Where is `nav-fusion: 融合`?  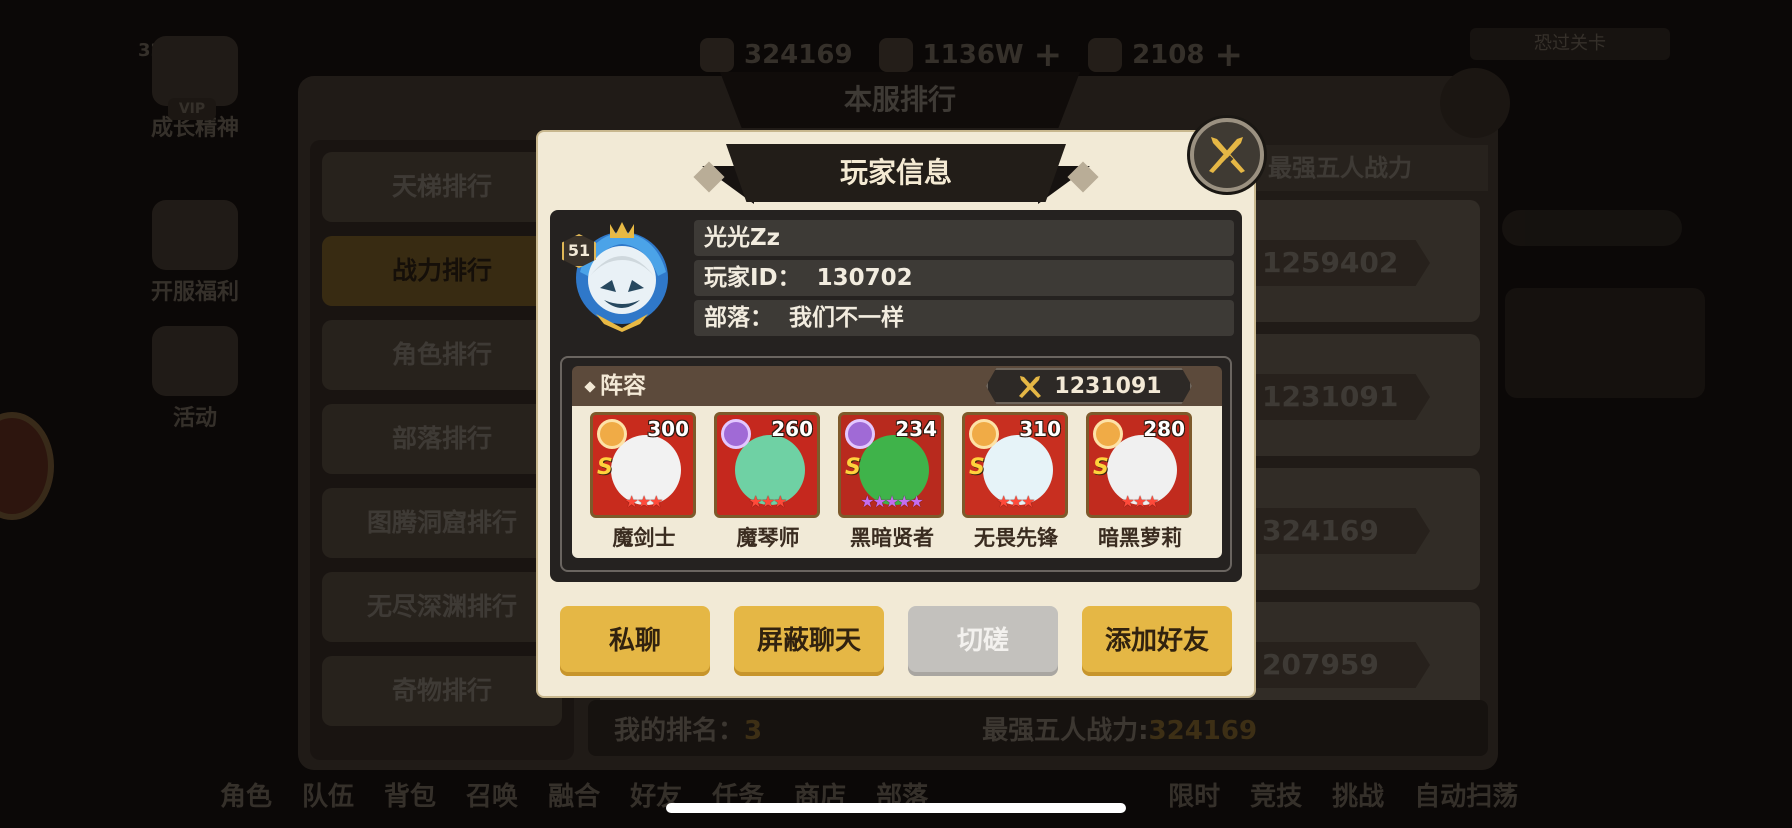 nav-fusion: 融合 is located at coordinates (574, 796).